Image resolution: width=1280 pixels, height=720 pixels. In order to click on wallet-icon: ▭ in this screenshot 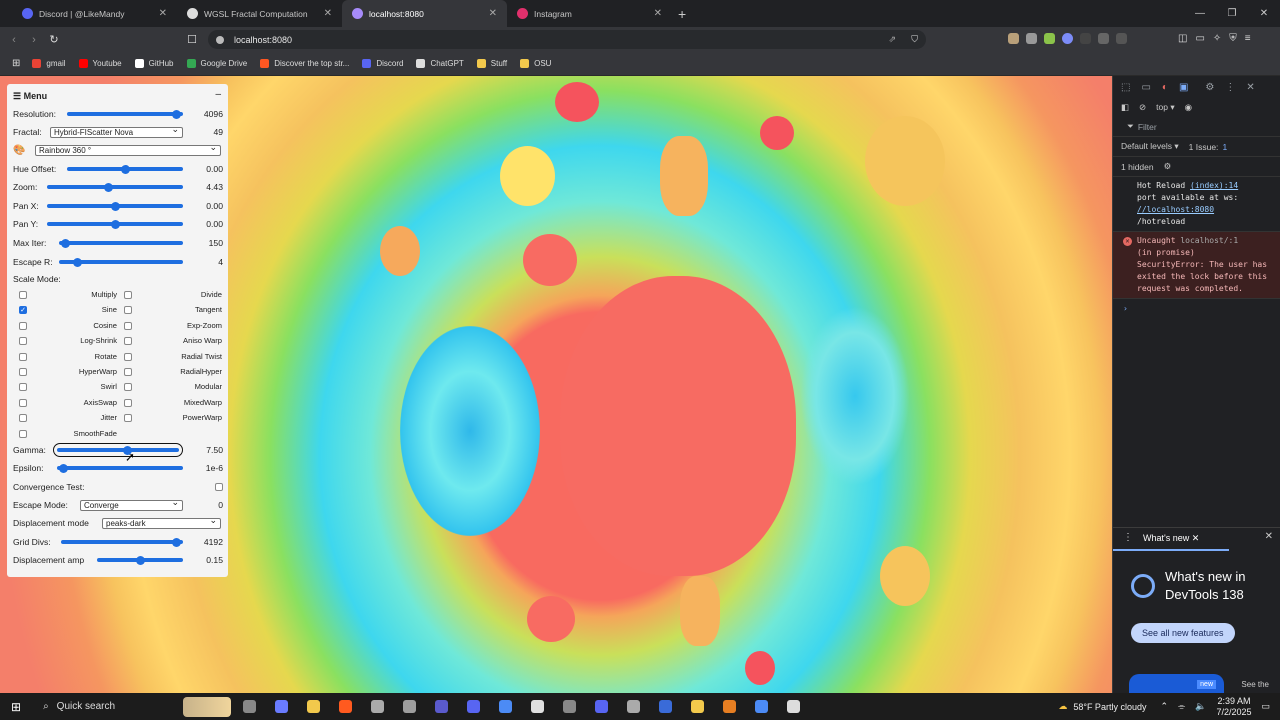, I will do `click(1199, 38)`.